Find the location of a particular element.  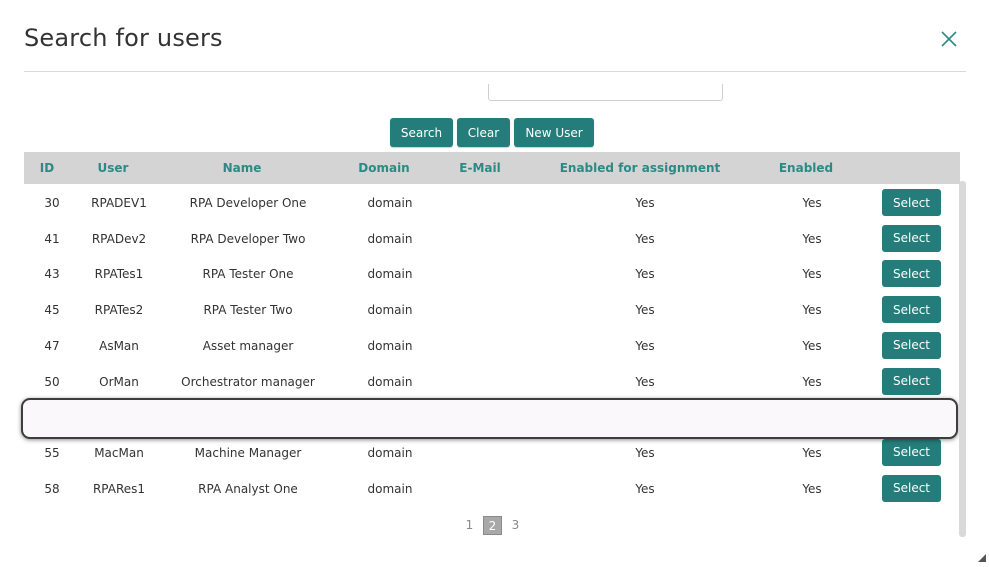

cell-user: RPATes1 is located at coordinates (119, 274).